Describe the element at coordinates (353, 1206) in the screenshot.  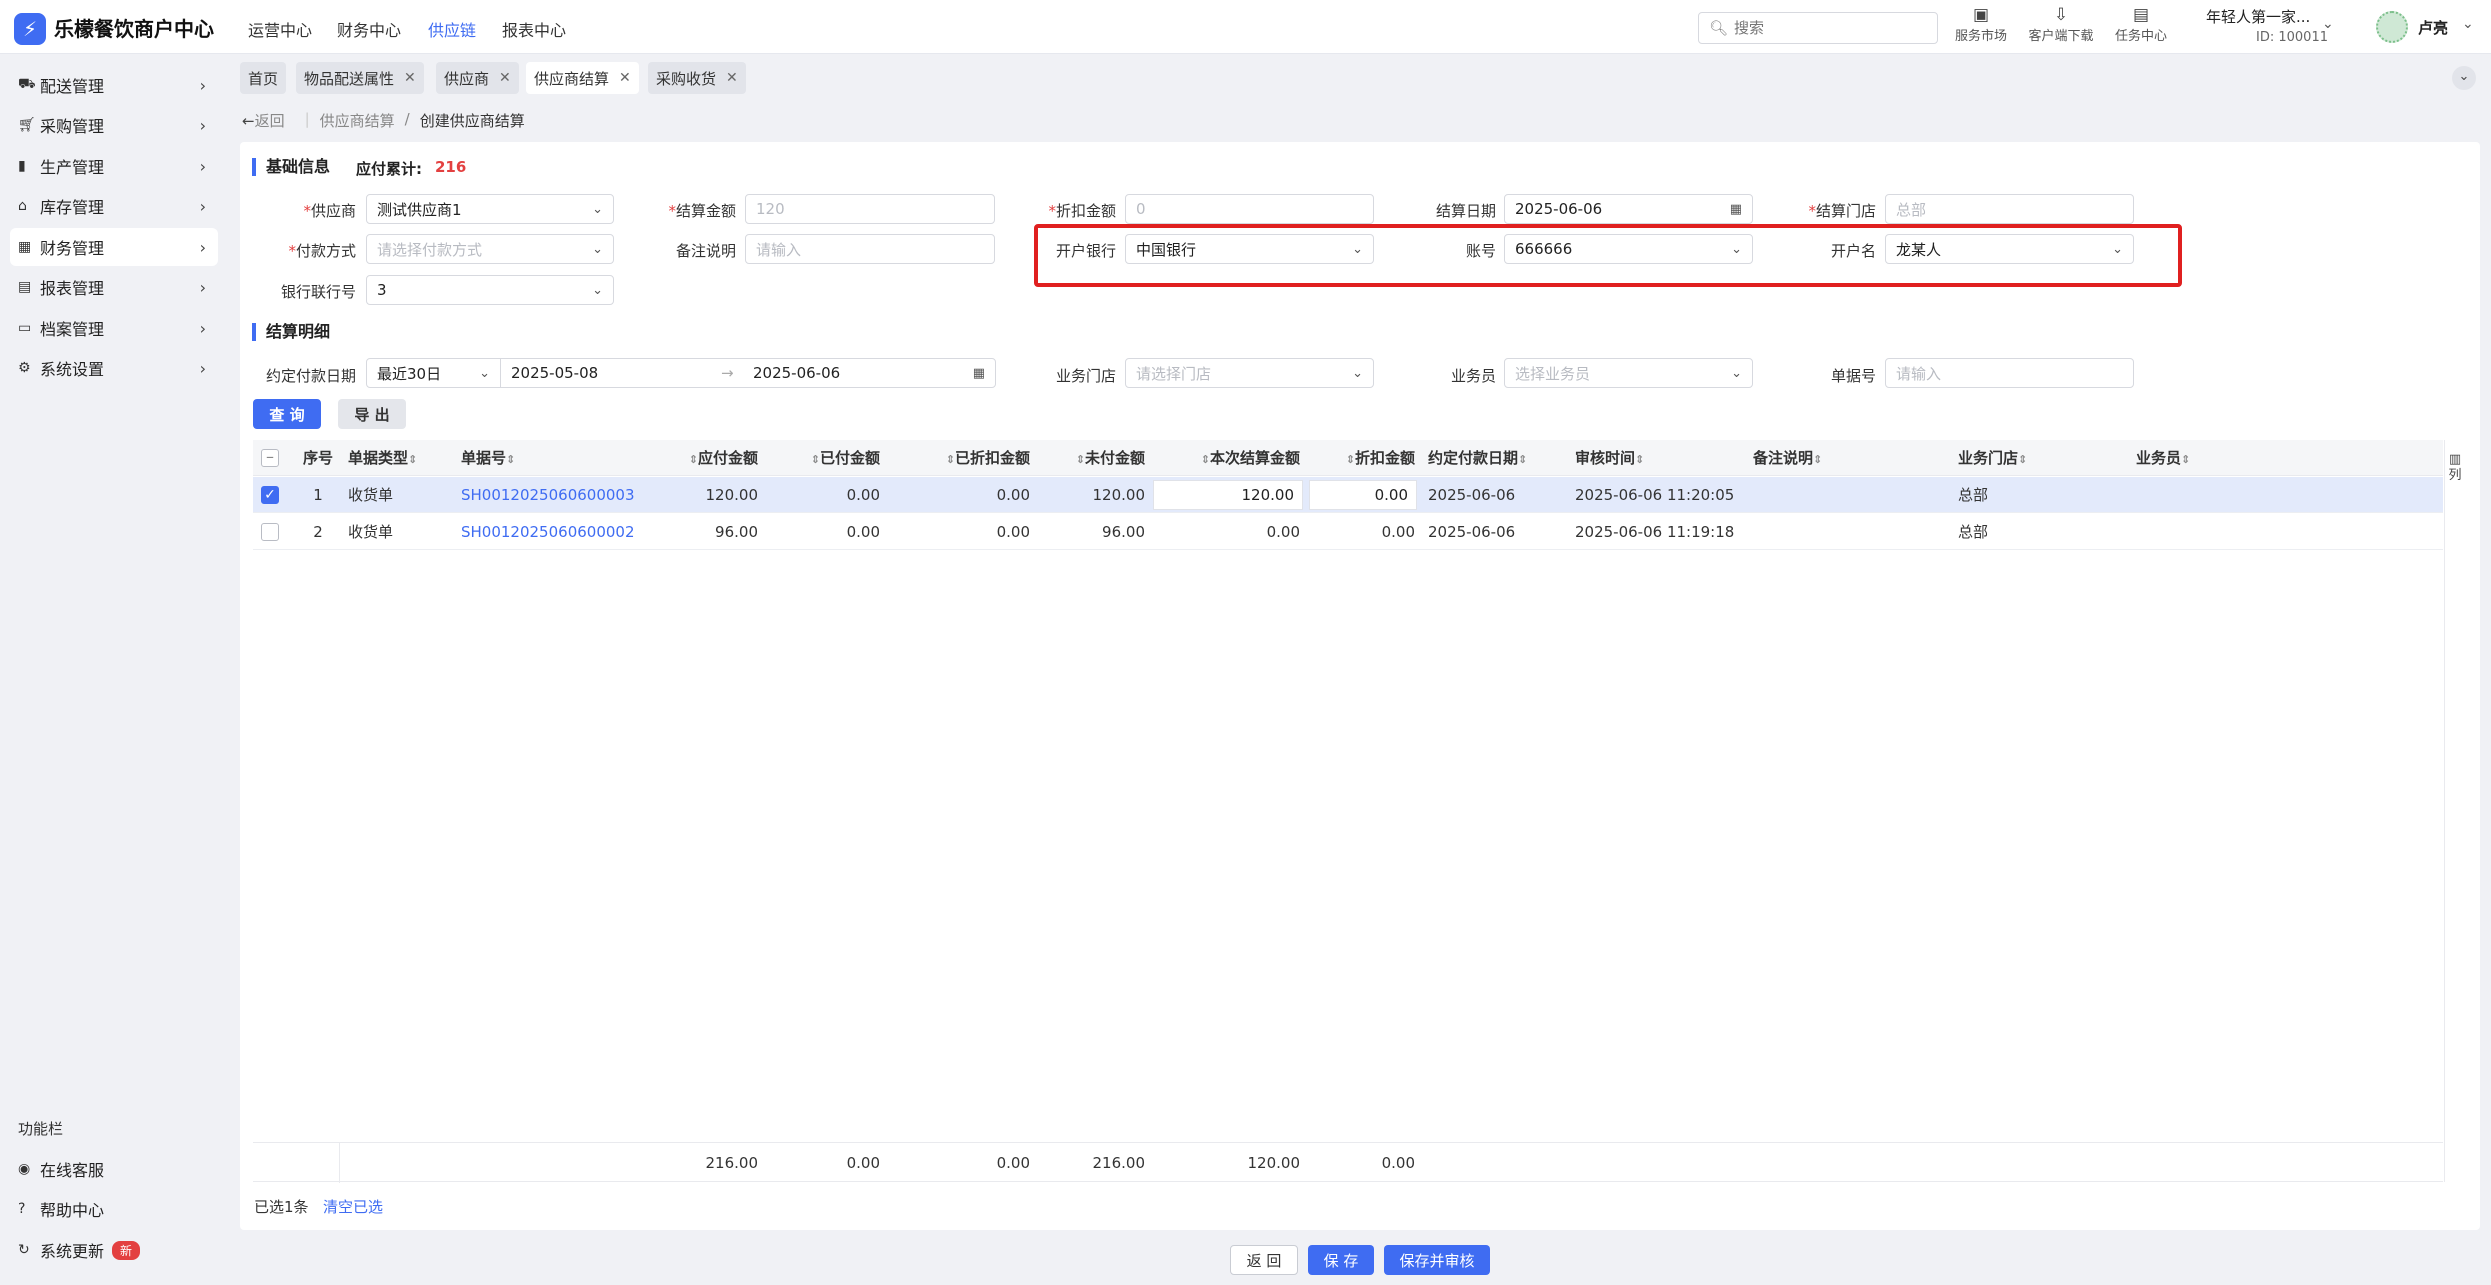
I see `clear-selection-link: 清空已选` at that location.